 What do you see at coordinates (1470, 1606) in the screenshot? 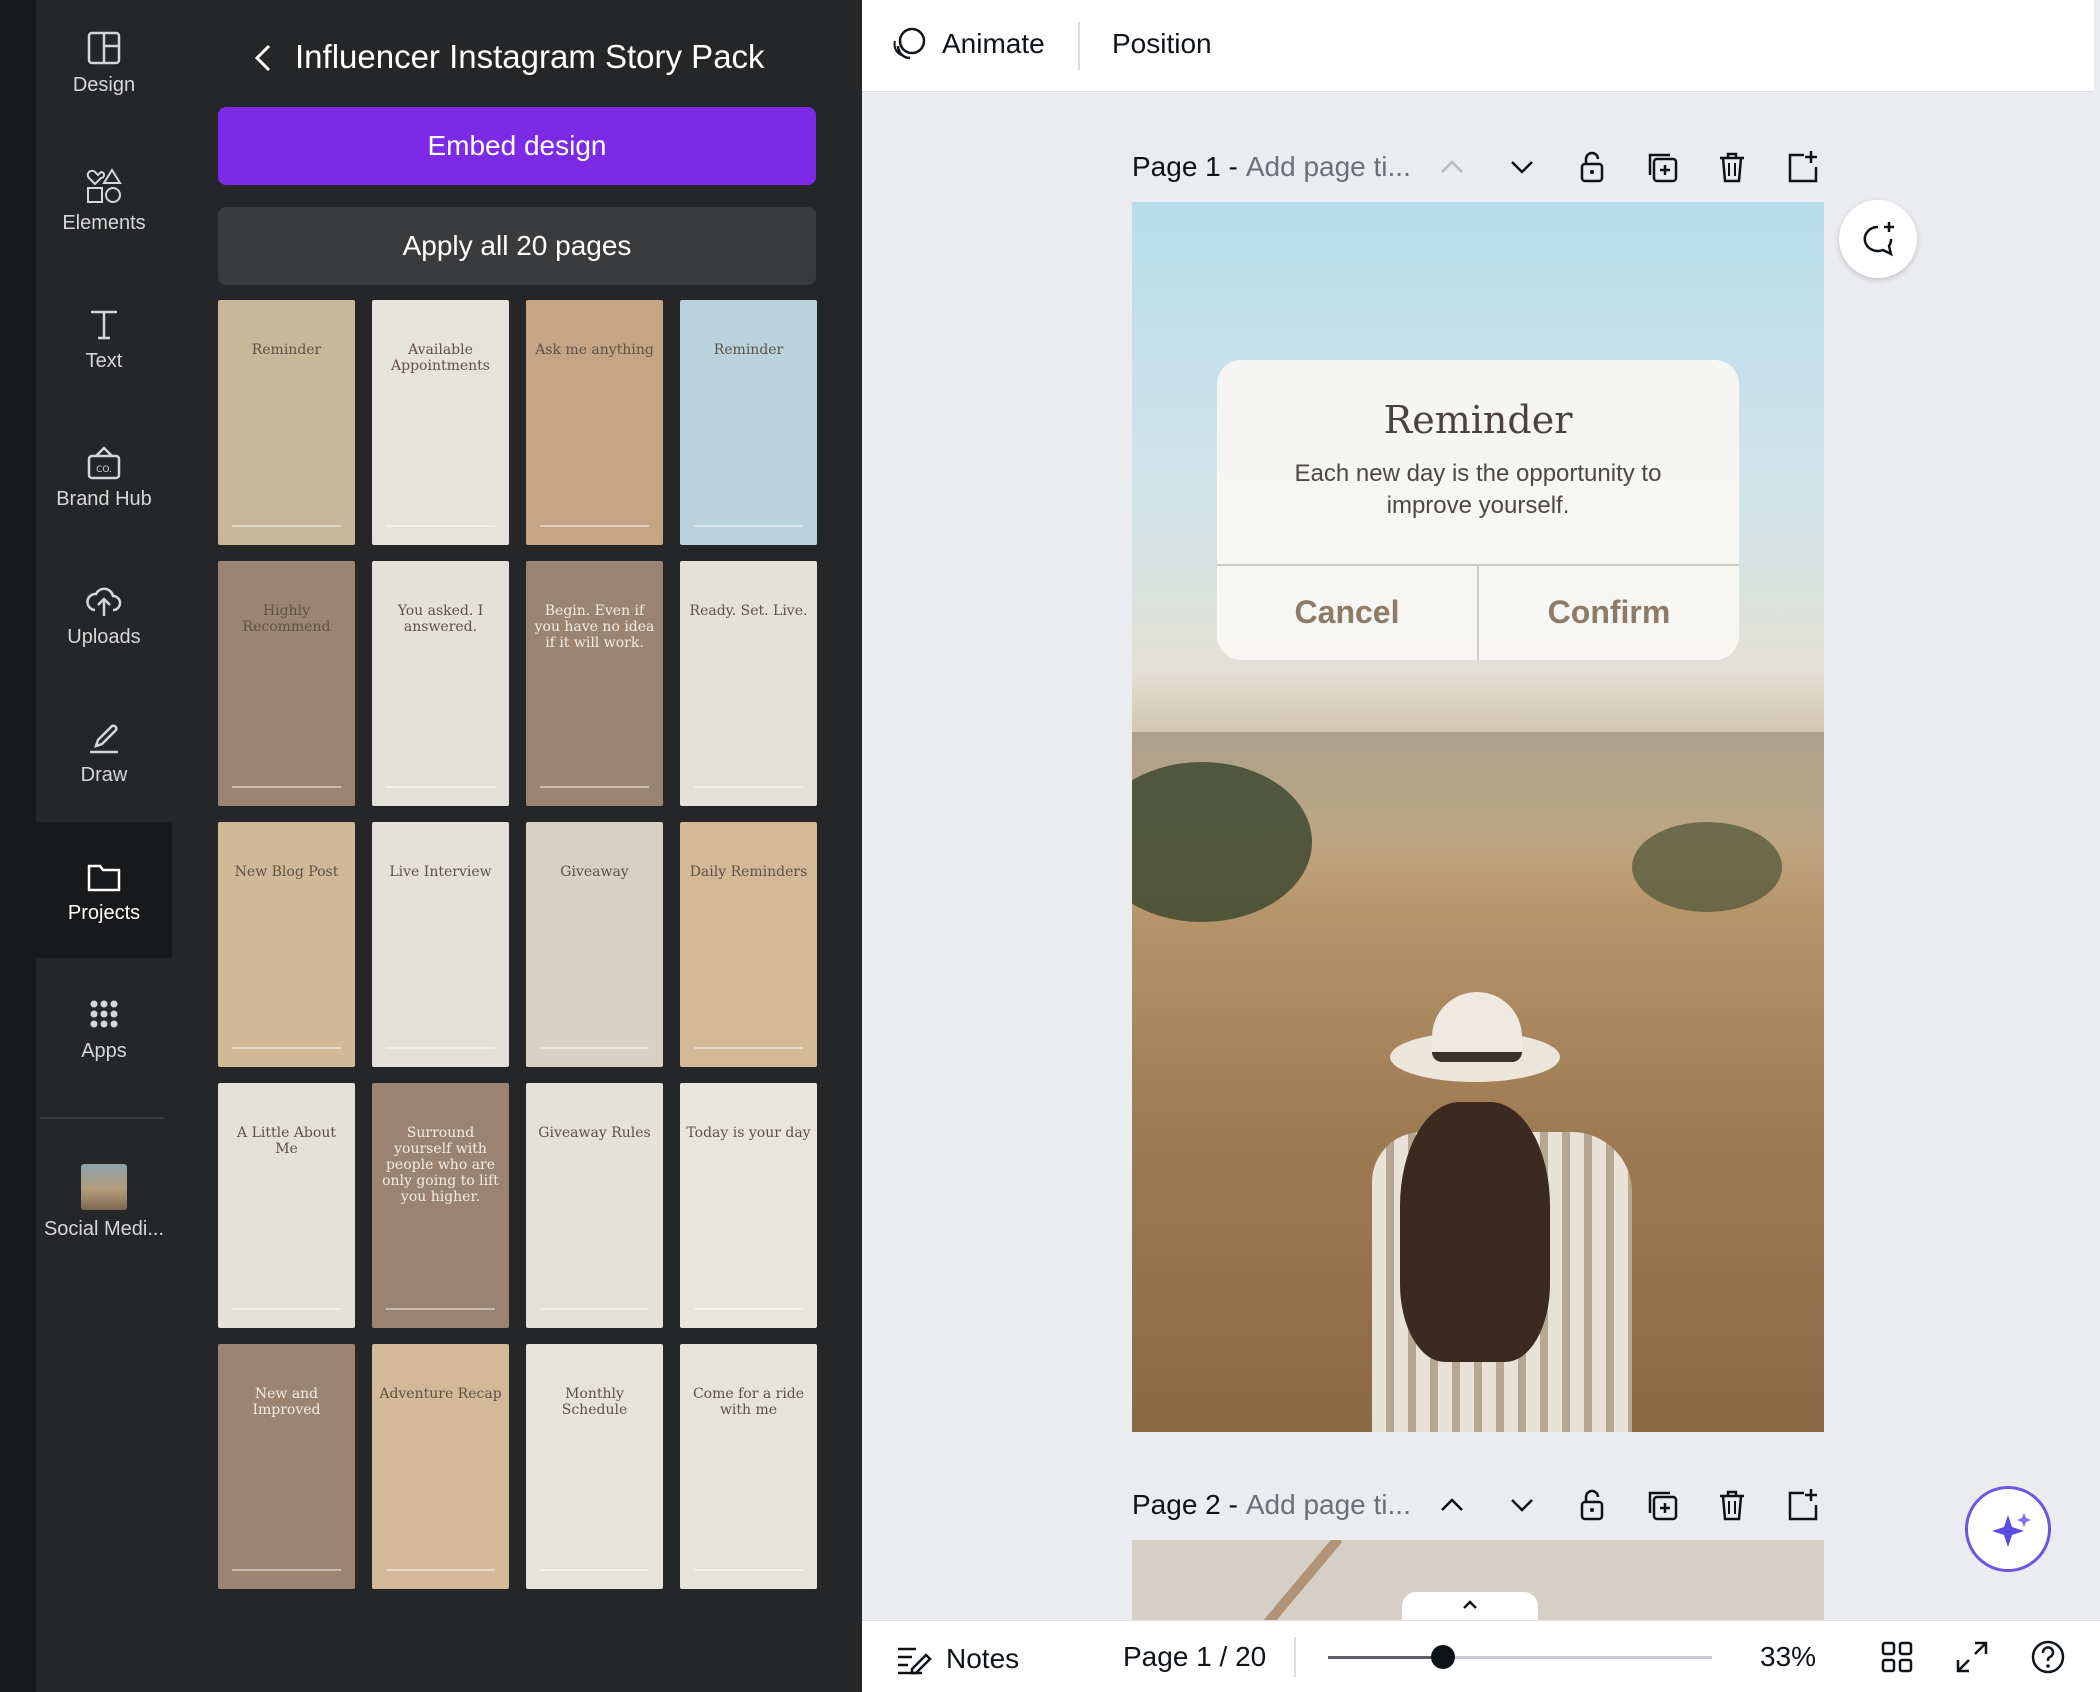
I see `expand-pages-handle` at bounding box center [1470, 1606].